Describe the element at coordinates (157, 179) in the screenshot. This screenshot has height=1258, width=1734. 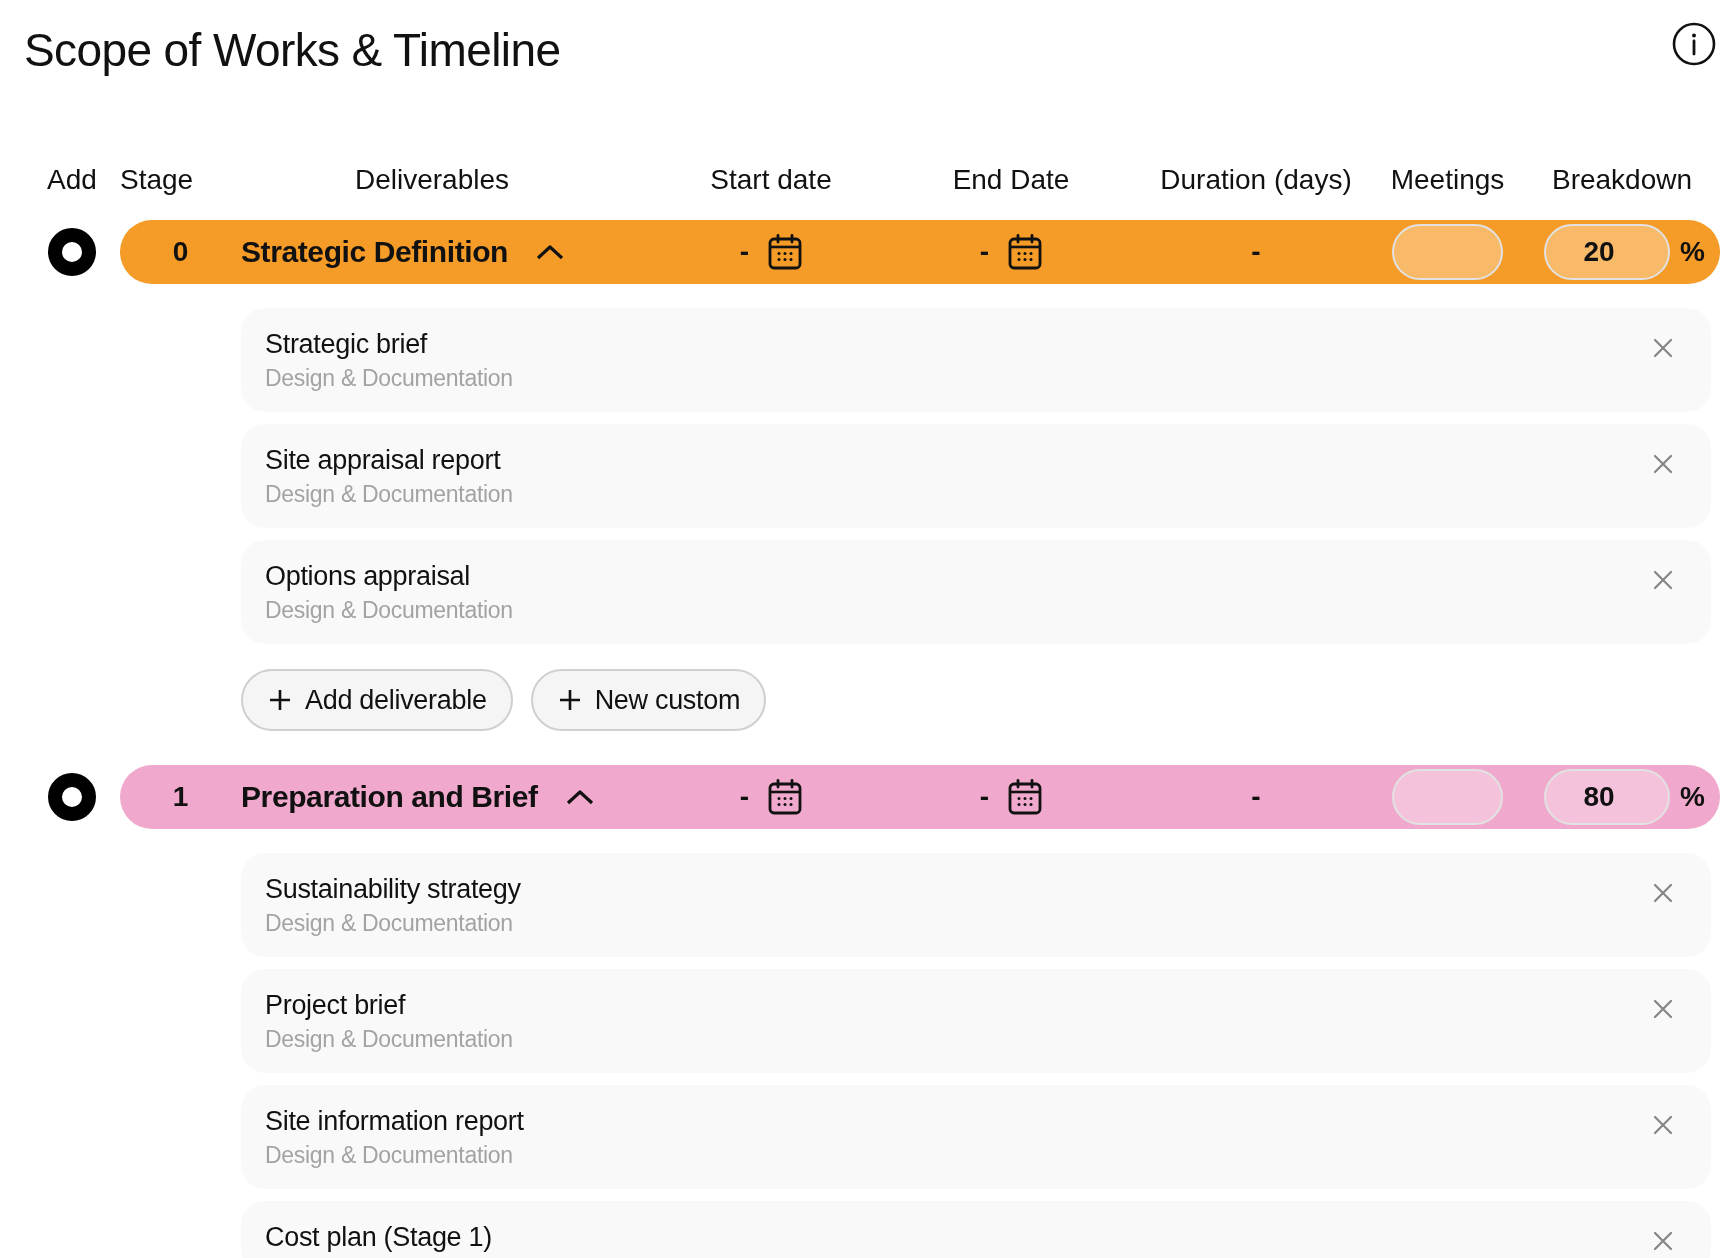
I see `column-header: Stage` at that location.